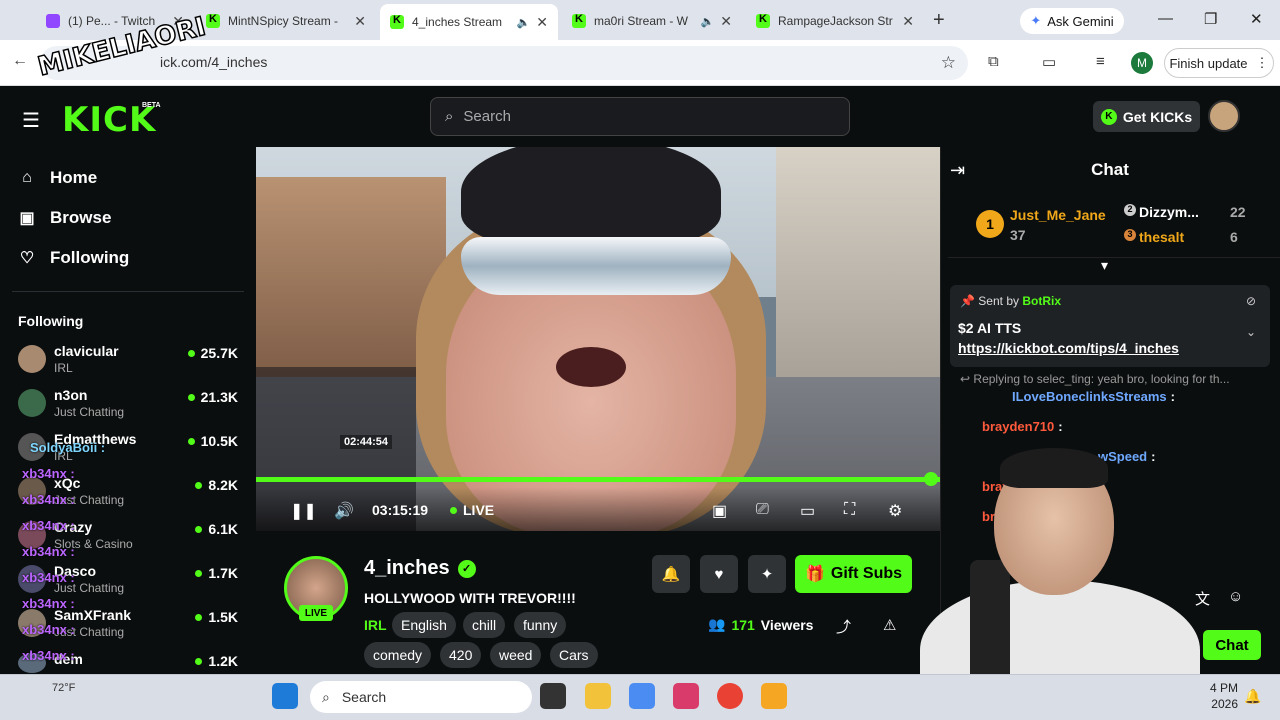 The width and height of the screenshot is (1280, 720). Describe the element at coordinates (853, 574) in the screenshot. I see `gift-subs-button: 🎁 Gift Subs` at that location.